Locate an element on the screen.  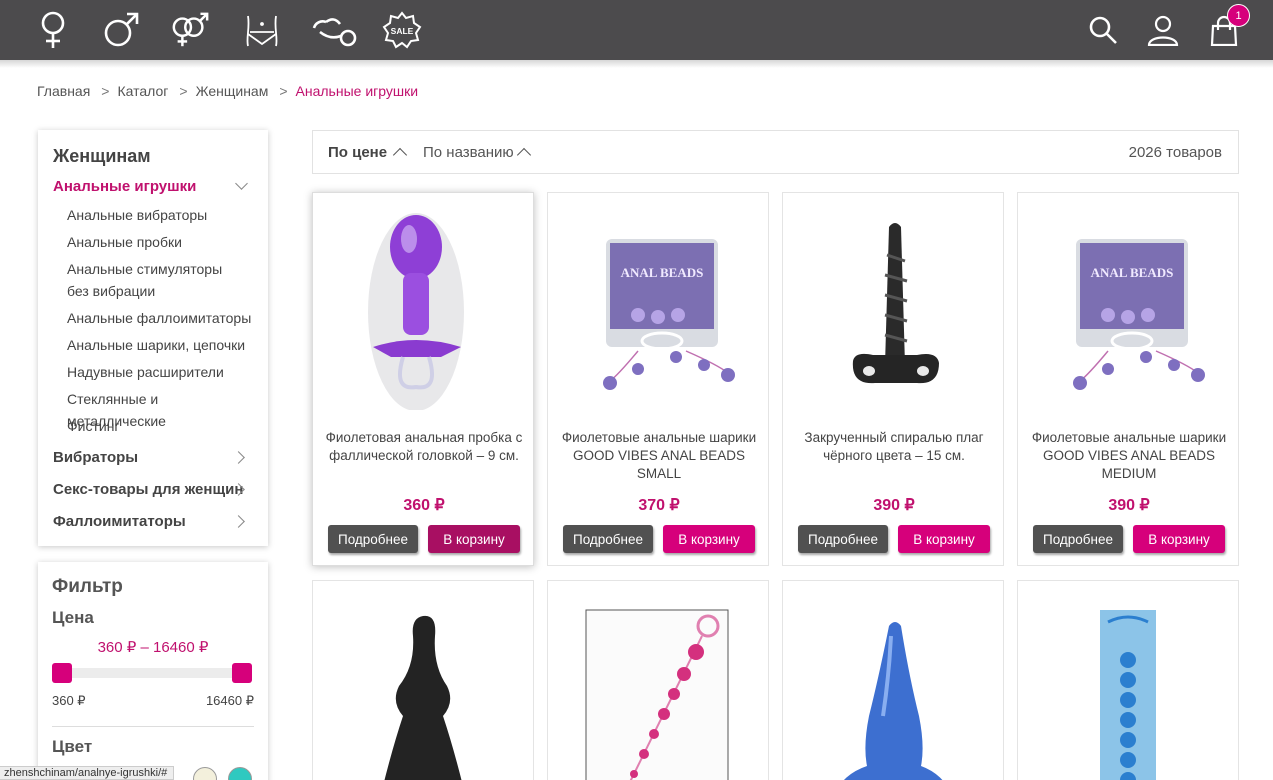
search-icon is located at coordinates (1103, 30).